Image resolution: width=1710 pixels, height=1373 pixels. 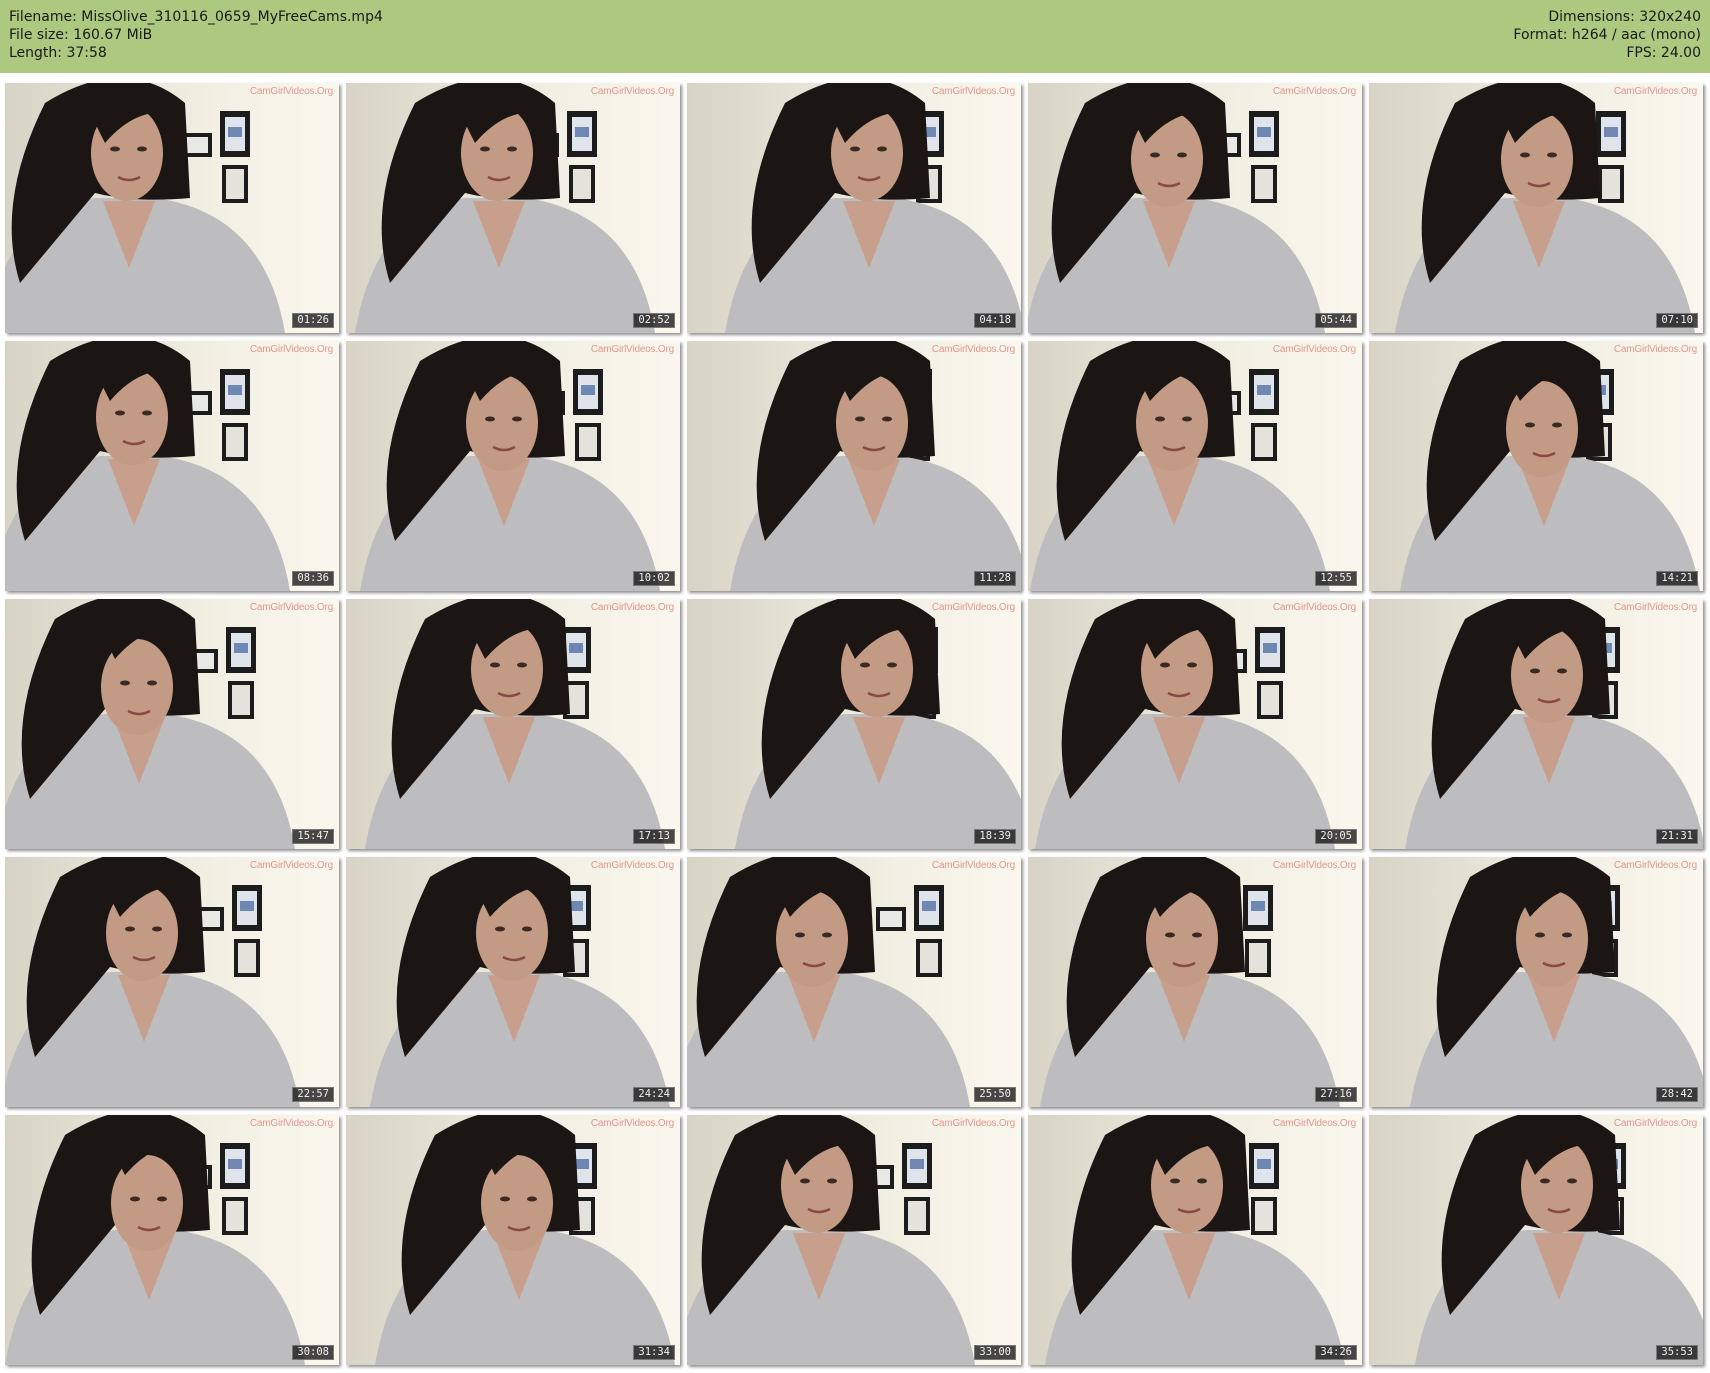 What do you see at coordinates (995, 578) in the screenshot?
I see `timestamp-label: 11:28` at bounding box center [995, 578].